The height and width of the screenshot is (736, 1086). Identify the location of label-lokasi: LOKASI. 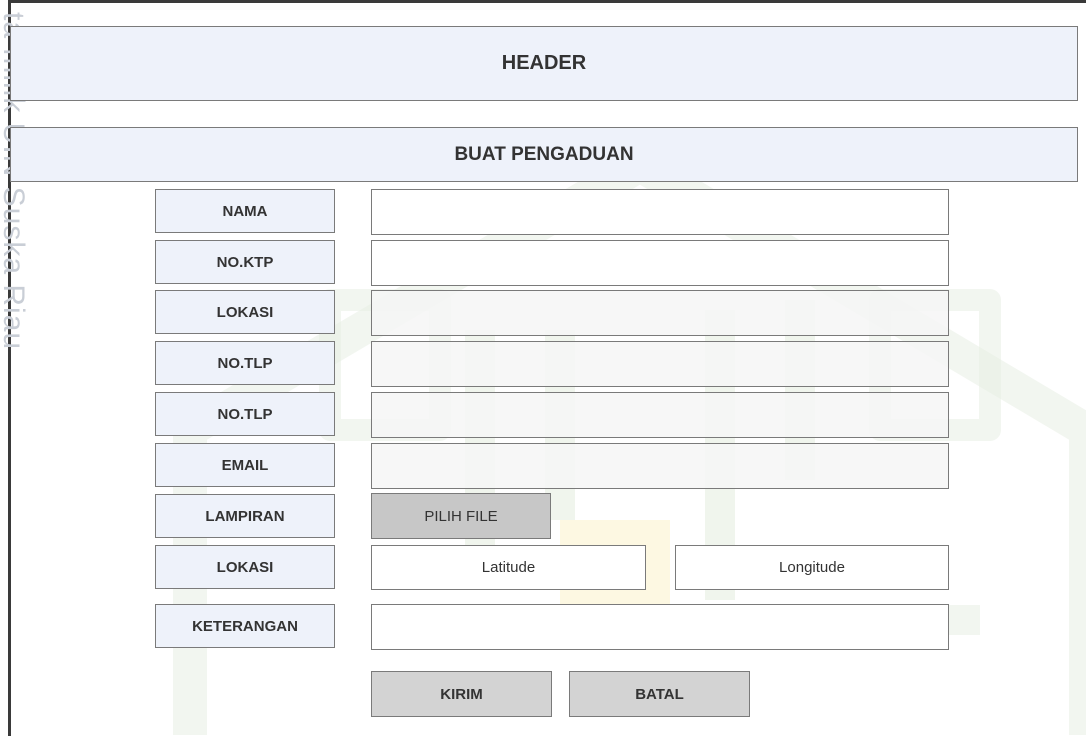
(245, 312).